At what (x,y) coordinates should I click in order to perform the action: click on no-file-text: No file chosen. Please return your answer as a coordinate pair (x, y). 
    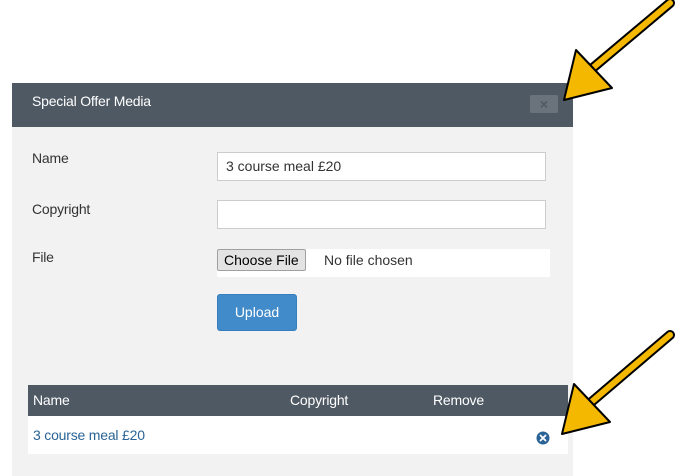
    Looking at the image, I should click on (368, 260).